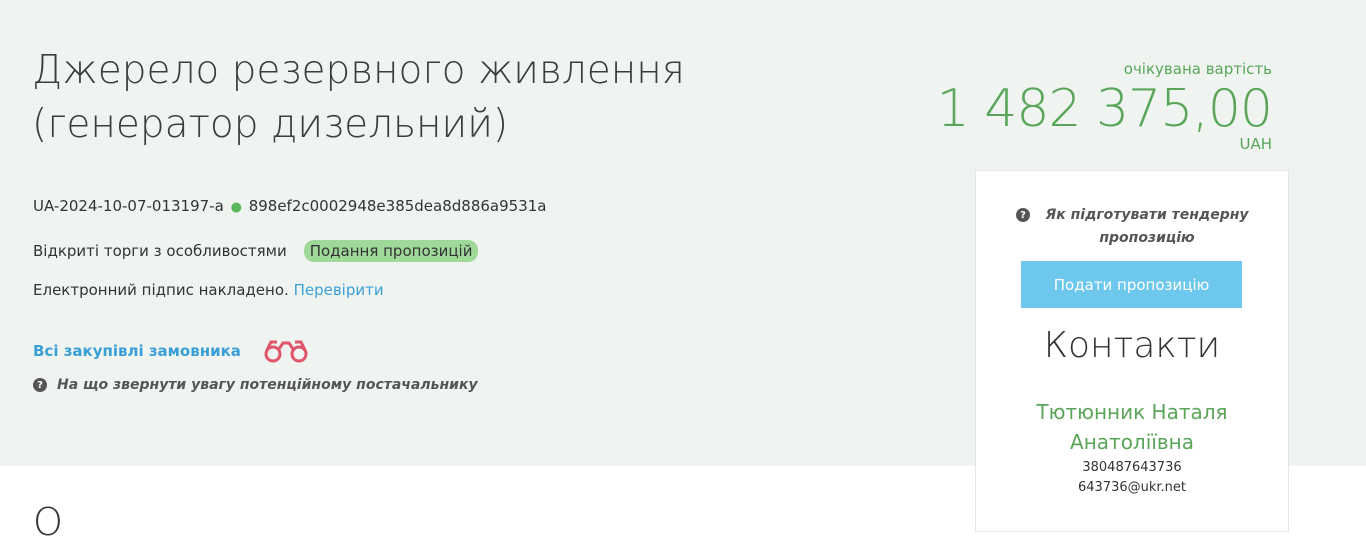 Image resolution: width=1366 pixels, height=544 pixels. I want to click on signature-text: Електронний підпис накладено., so click(161, 290).